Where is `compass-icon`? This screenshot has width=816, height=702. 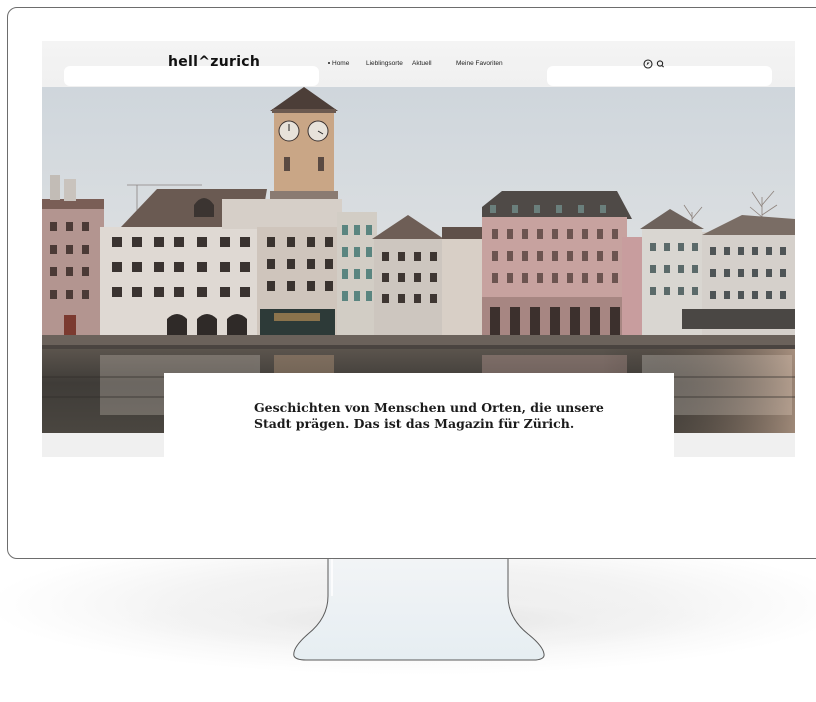 compass-icon is located at coordinates (648, 64).